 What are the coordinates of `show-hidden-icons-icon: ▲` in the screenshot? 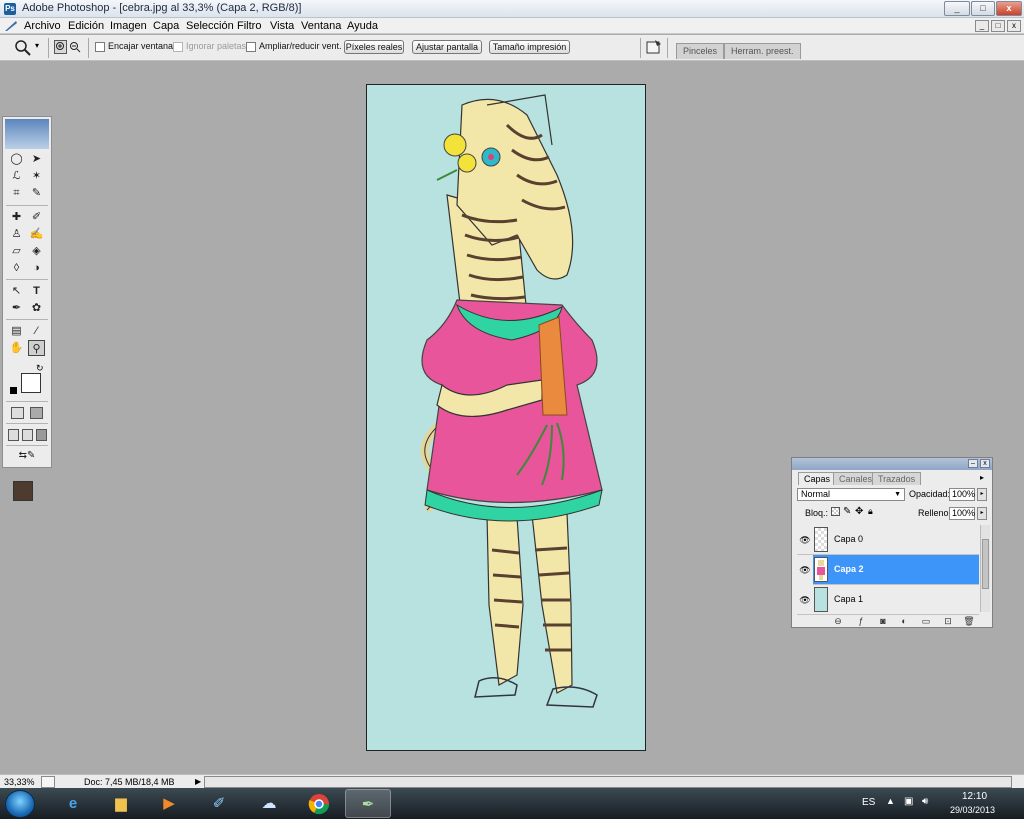 It's located at (890, 801).